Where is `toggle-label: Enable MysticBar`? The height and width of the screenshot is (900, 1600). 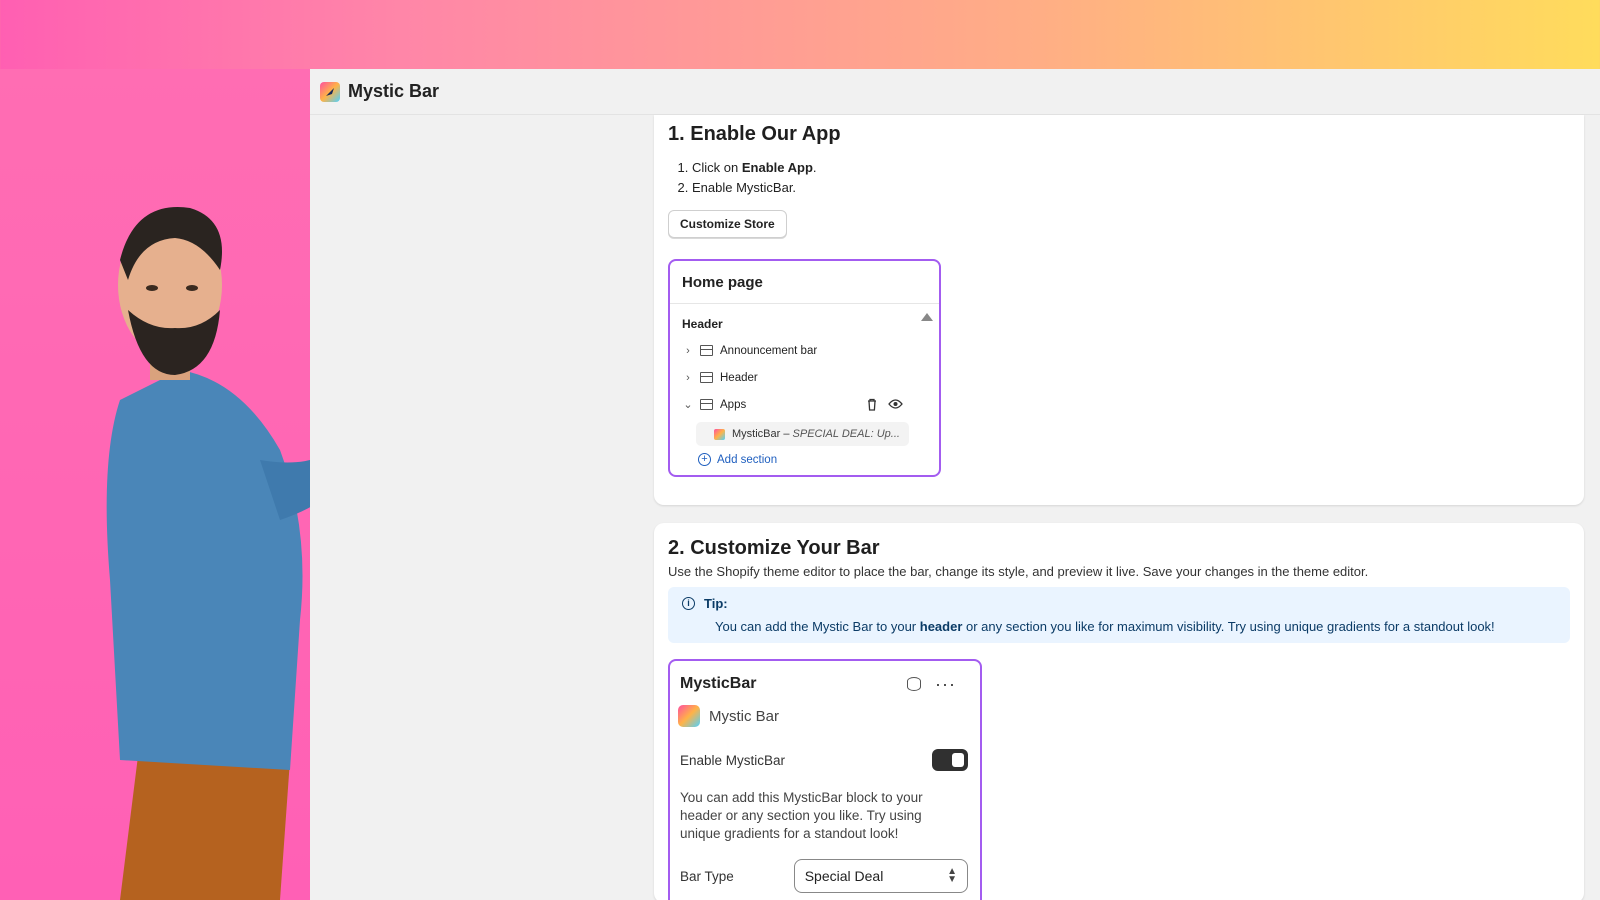
toggle-label: Enable MysticBar is located at coordinates (733, 760).